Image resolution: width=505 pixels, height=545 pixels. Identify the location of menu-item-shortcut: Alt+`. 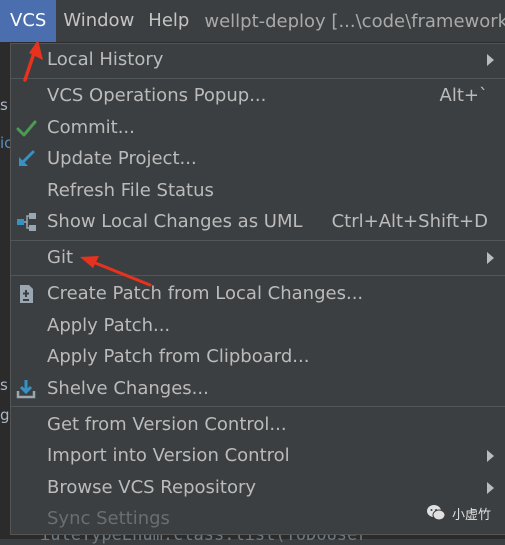
(463, 95).